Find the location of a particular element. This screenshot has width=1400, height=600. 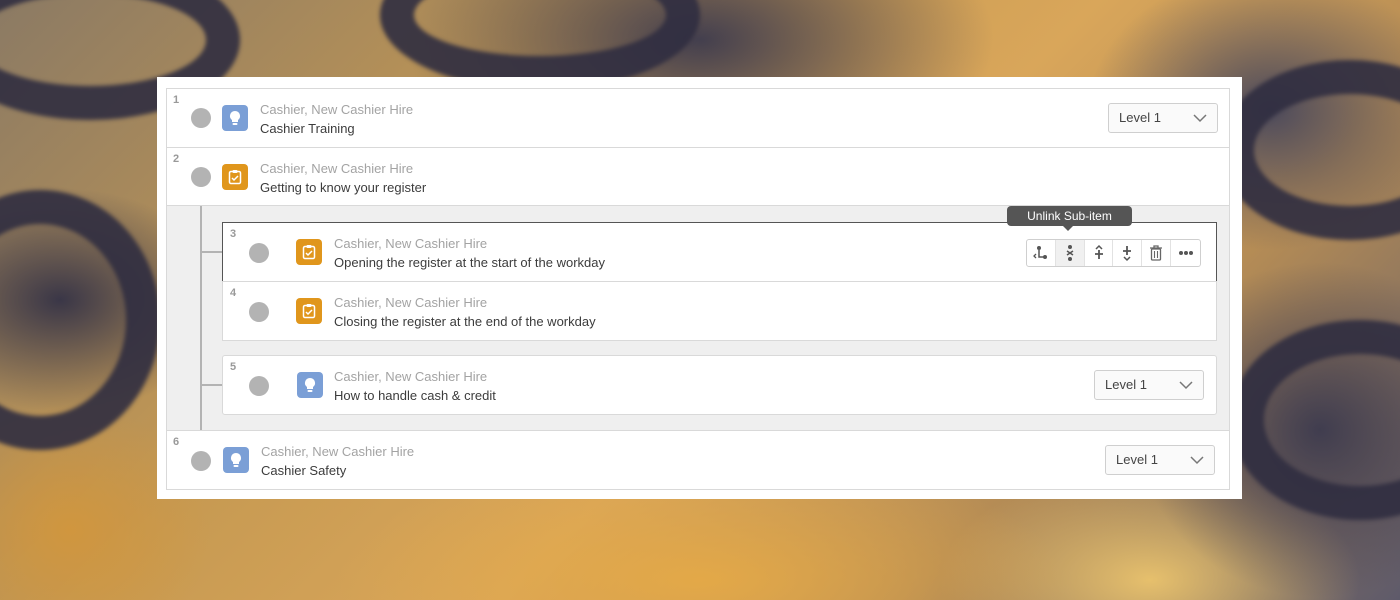

move-up-icon is located at coordinates (1098, 251).